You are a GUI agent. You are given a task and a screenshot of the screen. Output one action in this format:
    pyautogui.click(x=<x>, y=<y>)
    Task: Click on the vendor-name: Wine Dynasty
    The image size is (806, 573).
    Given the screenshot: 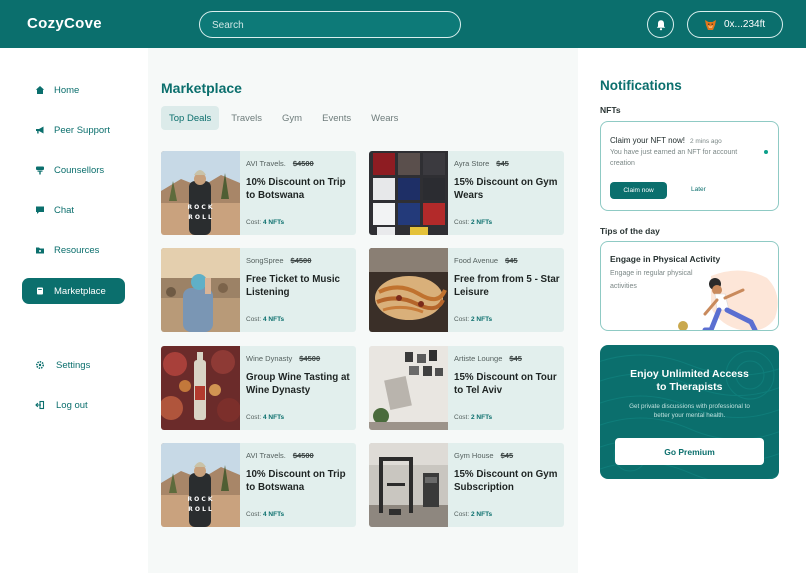 What is the action you would take?
    pyautogui.click(x=269, y=358)
    